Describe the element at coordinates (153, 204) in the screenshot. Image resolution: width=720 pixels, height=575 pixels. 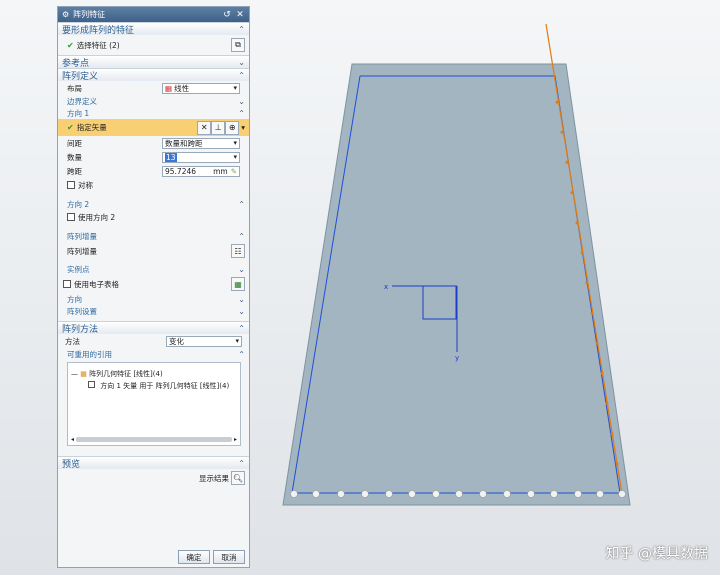
I see `direction2-header: 方向 2 ⌃` at that location.